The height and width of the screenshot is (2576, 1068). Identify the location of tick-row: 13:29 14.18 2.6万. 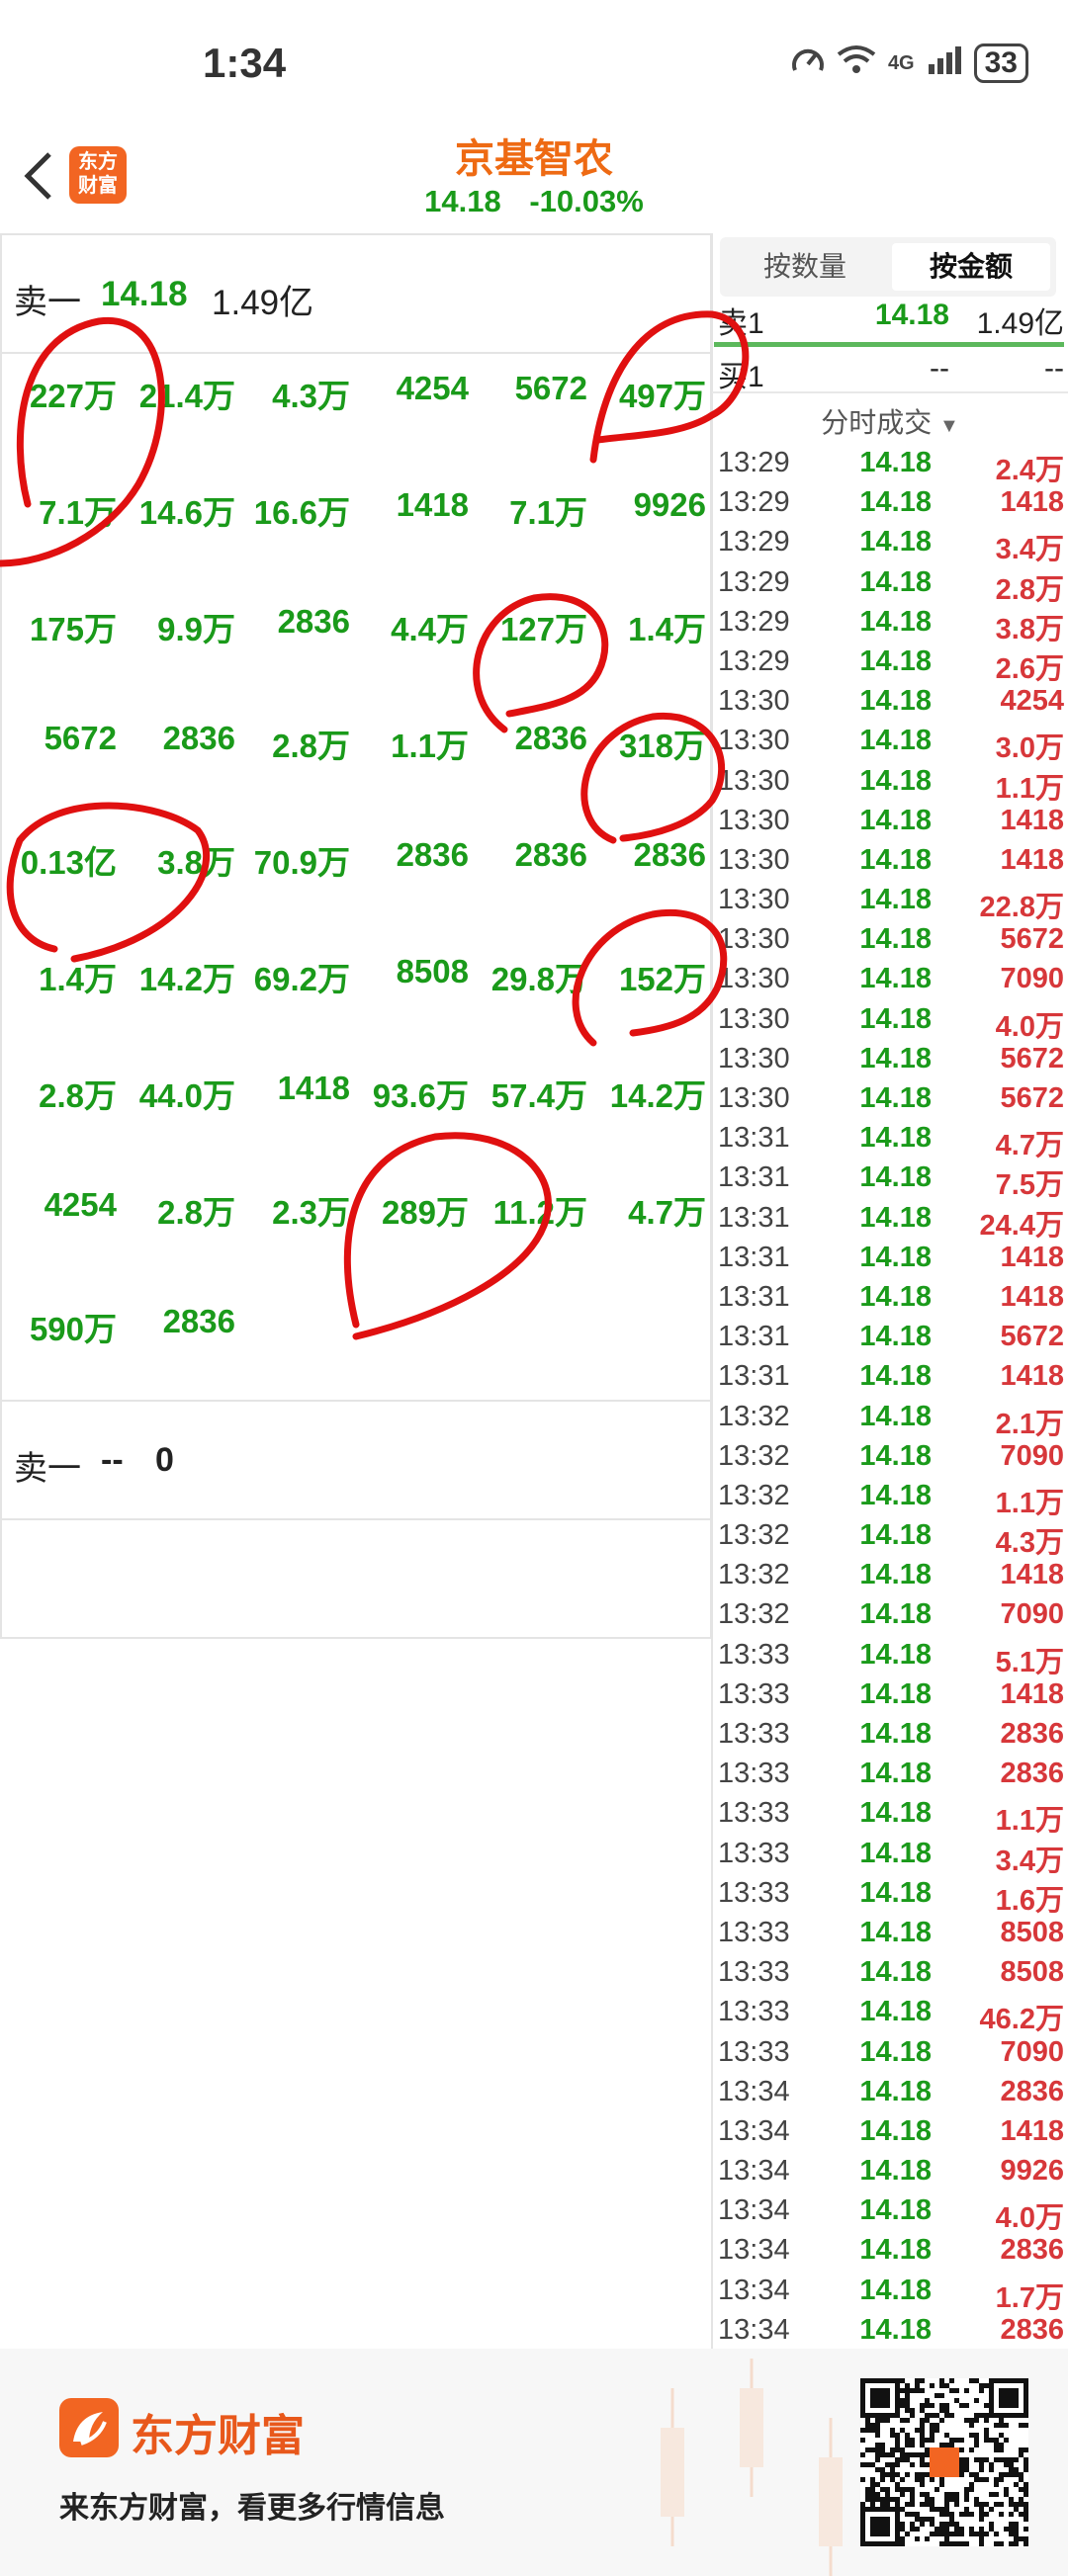
(890, 663).